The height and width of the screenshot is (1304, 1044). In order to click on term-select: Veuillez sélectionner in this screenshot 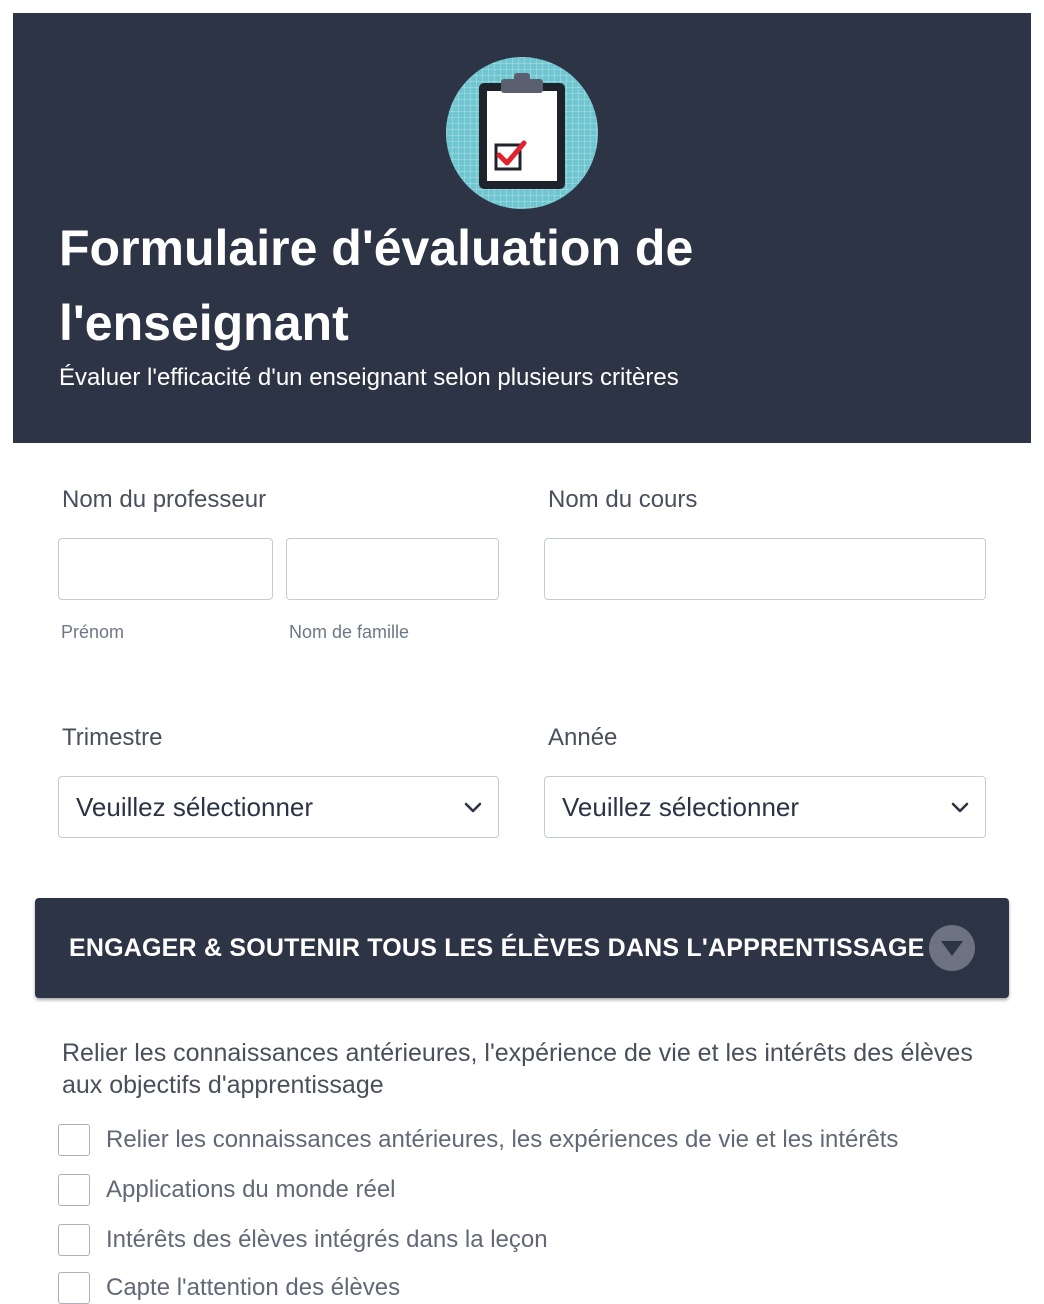, I will do `click(278, 807)`.